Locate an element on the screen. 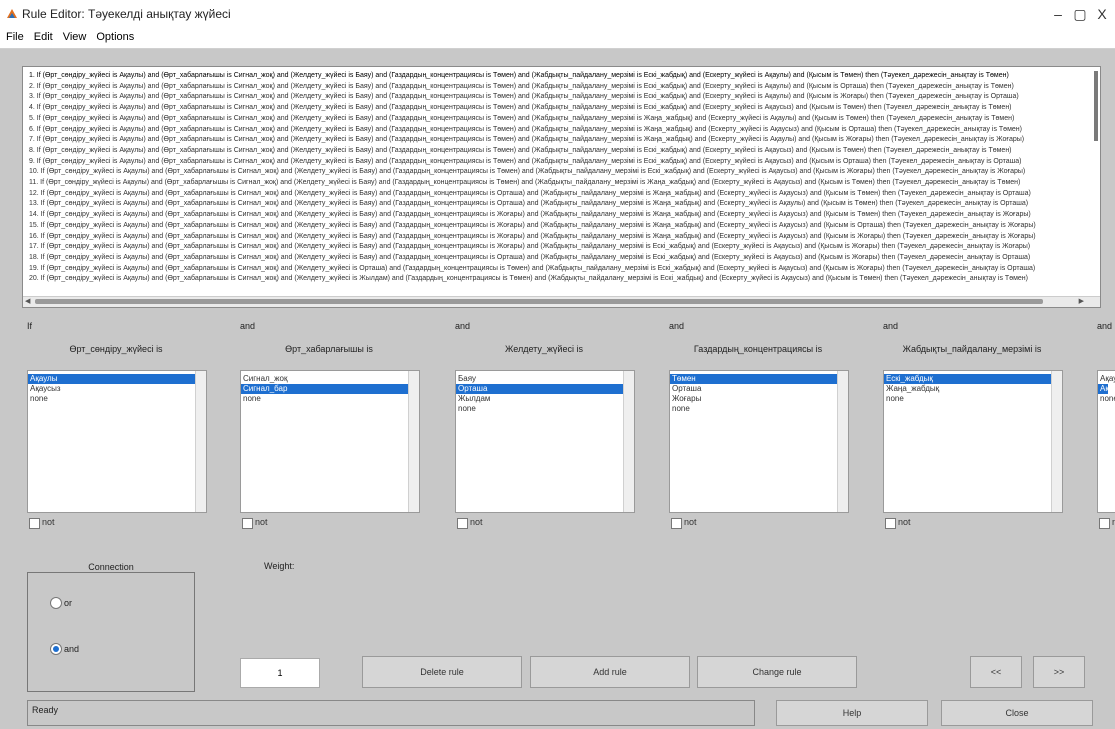 Image resolution: width=1115 pixels, height=729 pixels. help-button: Help is located at coordinates (852, 713).